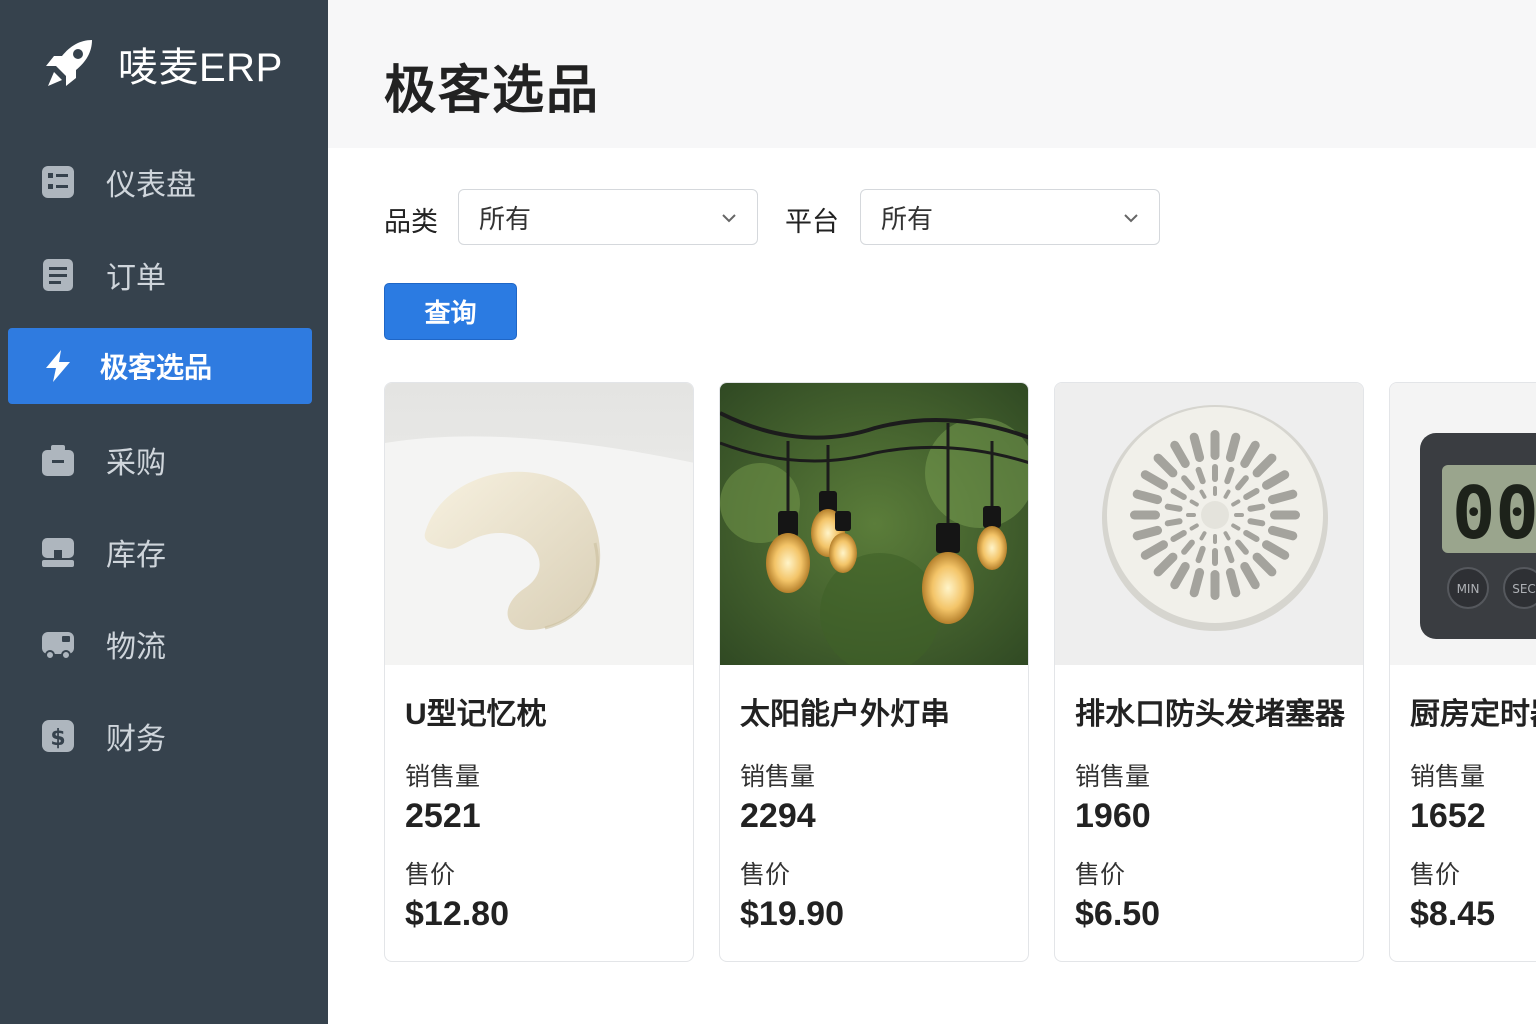  I want to click on sidebar-item-label: 财务, so click(136, 739).